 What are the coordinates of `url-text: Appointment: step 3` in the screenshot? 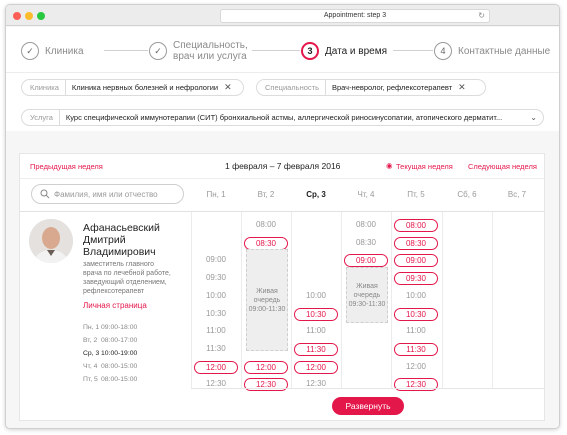 It's located at (355, 15).